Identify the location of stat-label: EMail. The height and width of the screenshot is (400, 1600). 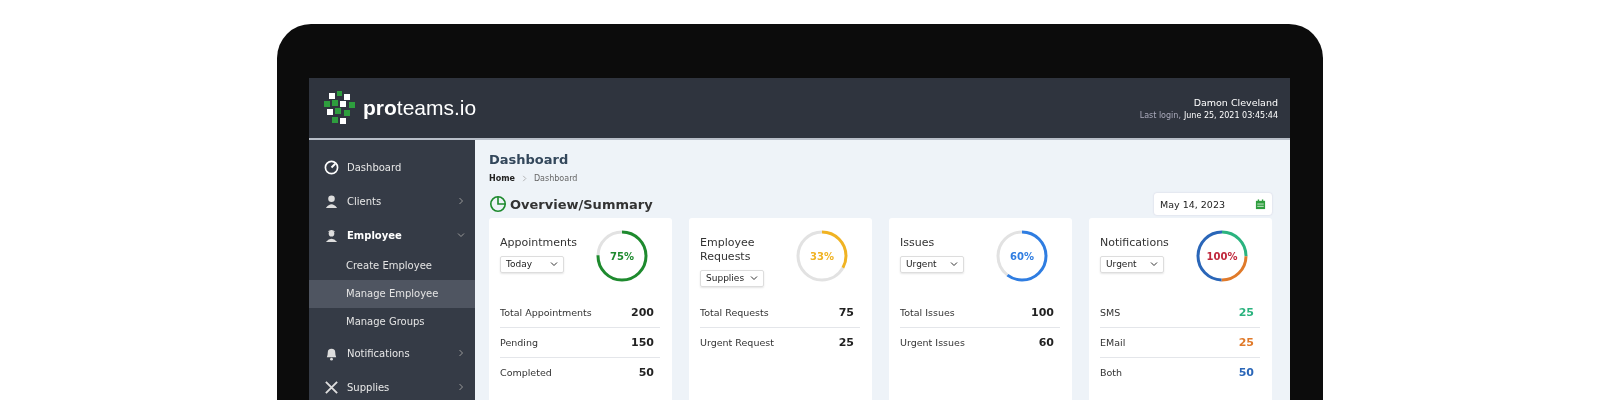
(1113, 342).